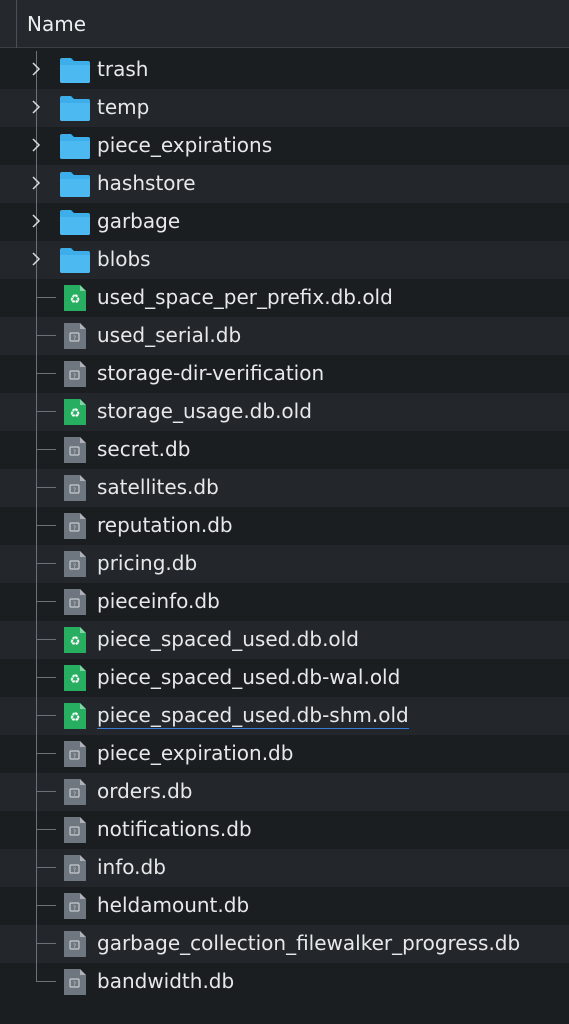 The width and height of the screenshot is (569, 1024). I want to click on tree-row-file: ? satellites.db, so click(284, 488).